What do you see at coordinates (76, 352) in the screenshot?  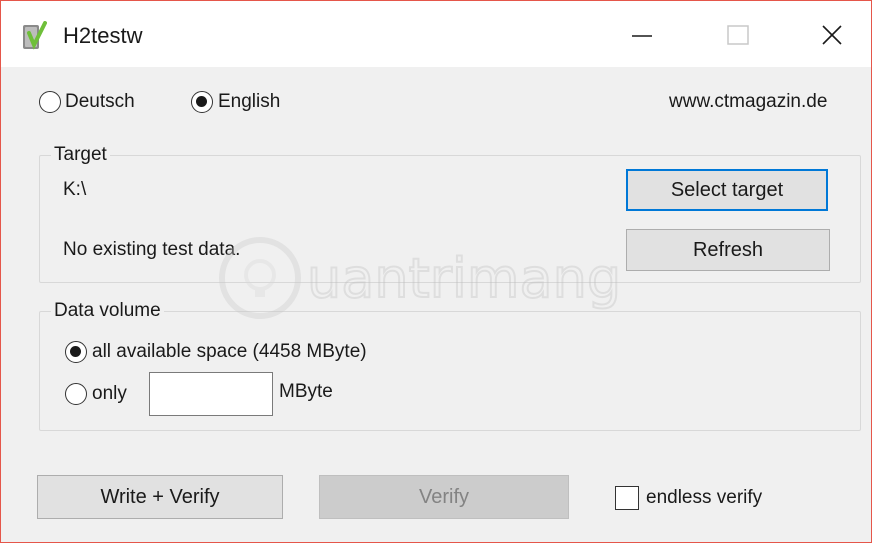 I see `radio-all-space` at bounding box center [76, 352].